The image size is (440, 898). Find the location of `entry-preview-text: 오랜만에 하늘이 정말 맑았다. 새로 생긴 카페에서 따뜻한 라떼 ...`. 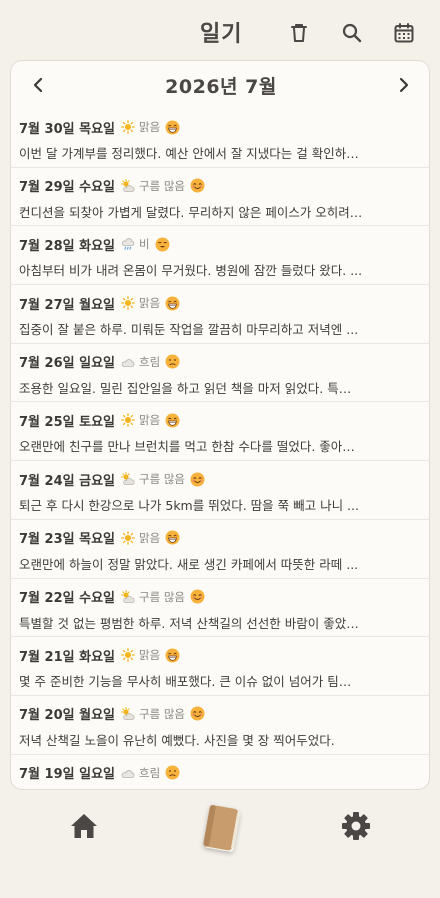

entry-preview-text: 오랜만에 하늘이 정말 맑았다. 새로 생긴 카페에서 따뜻한 라떼 ... is located at coordinates (189, 564).